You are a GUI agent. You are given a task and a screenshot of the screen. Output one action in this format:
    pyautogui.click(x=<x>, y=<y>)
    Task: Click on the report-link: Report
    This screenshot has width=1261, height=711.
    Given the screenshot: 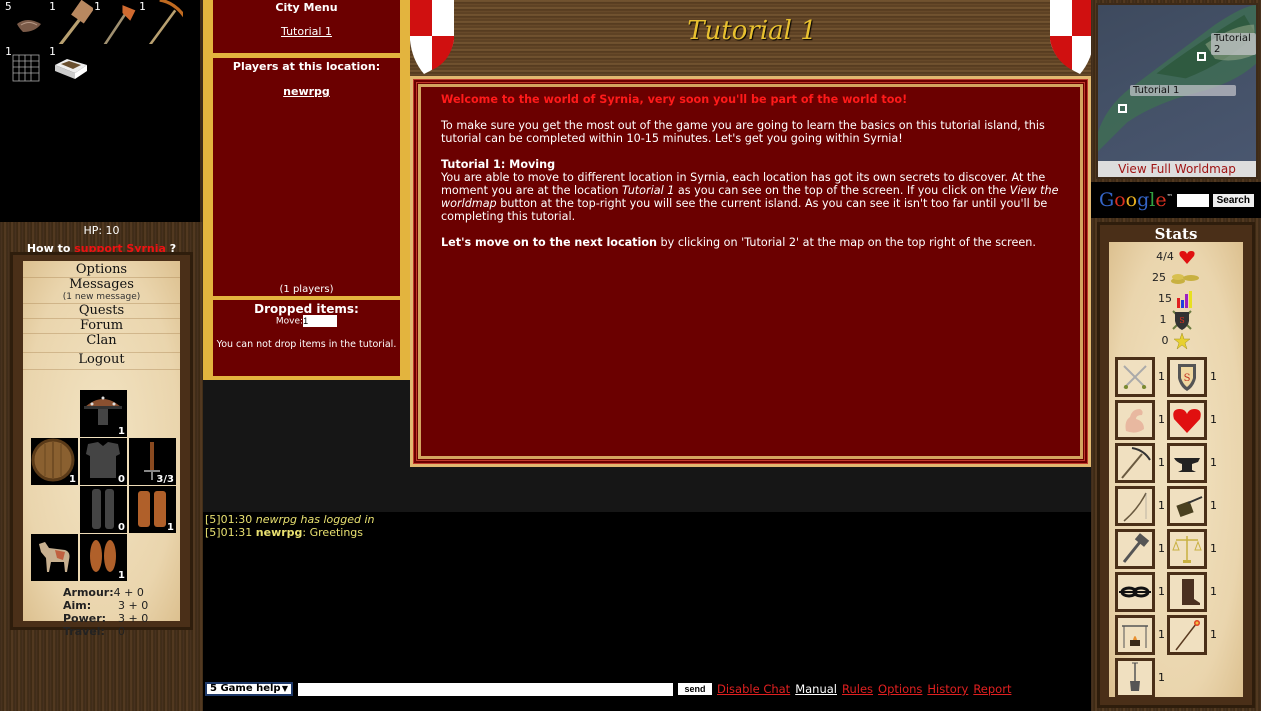 What is the action you would take?
    pyautogui.click(x=992, y=689)
    